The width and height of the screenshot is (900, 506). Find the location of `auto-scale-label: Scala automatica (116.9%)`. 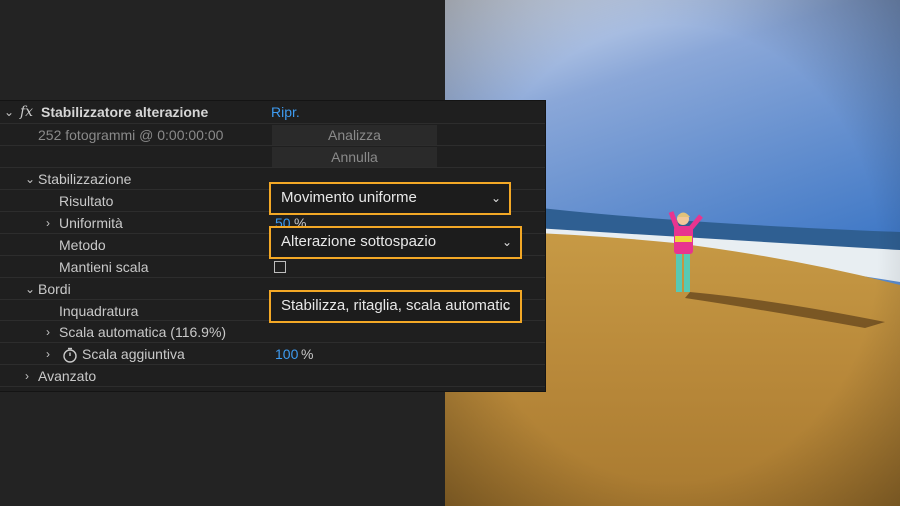

auto-scale-label: Scala automatica (116.9%) is located at coordinates (143, 332).